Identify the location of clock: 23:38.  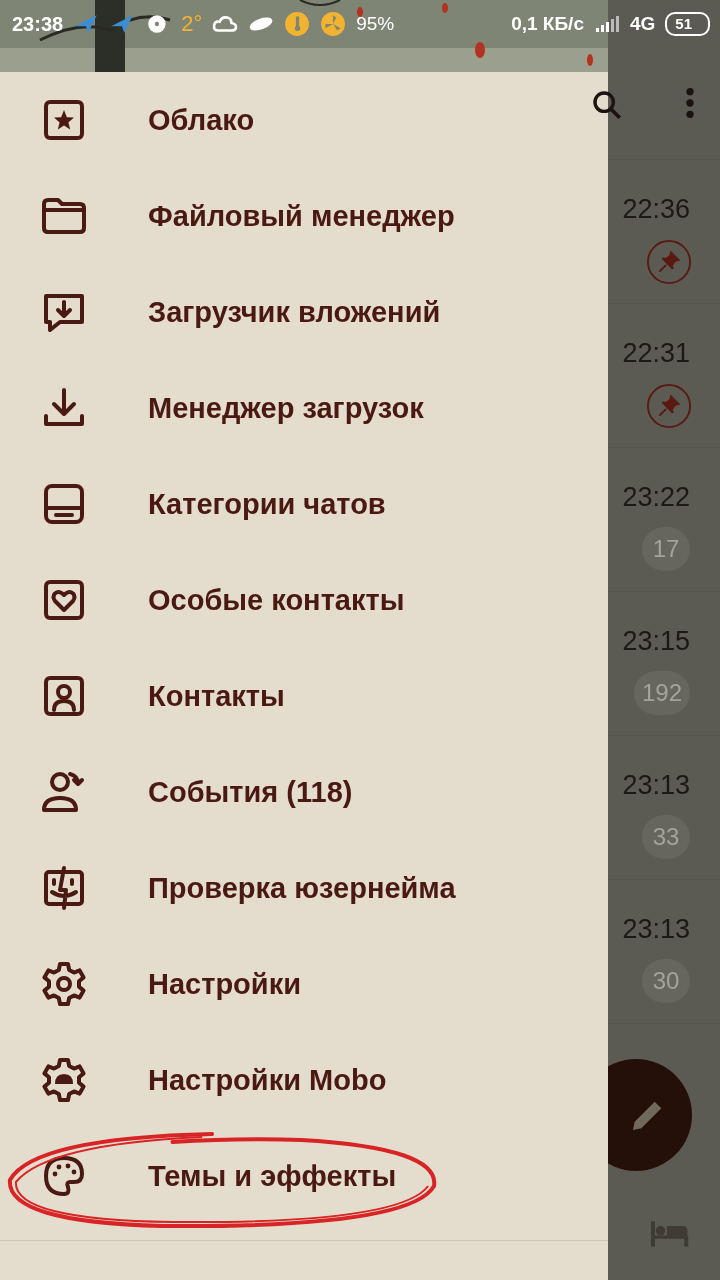
(38, 24).